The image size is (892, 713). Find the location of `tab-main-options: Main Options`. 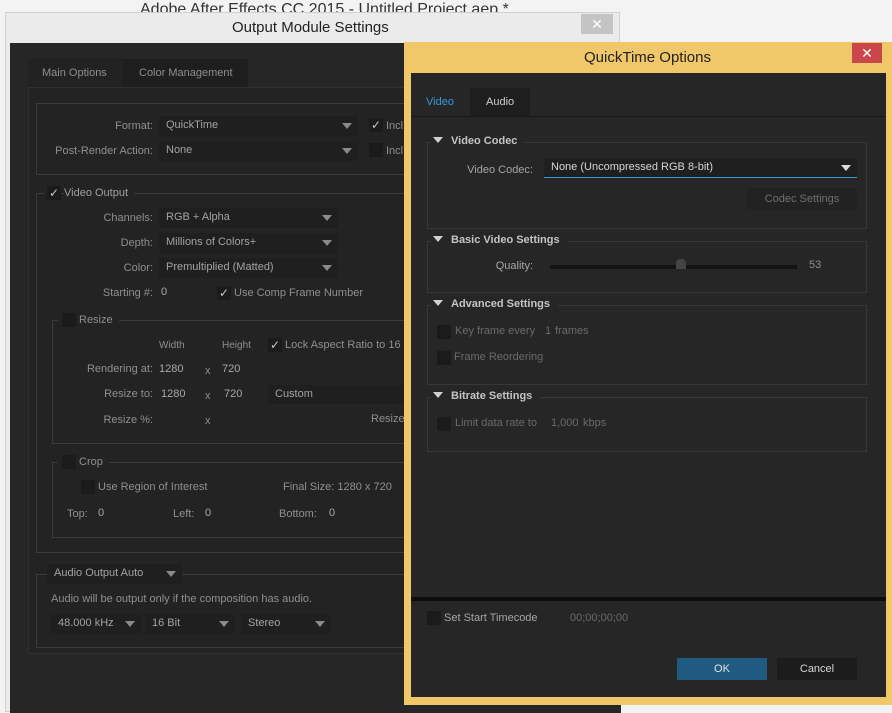

tab-main-options: Main Options is located at coordinates (75, 73).